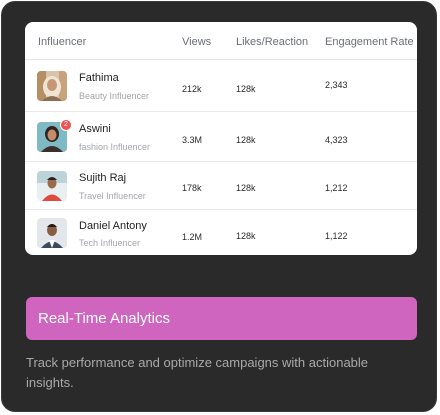 The image size is (440, 415). What do you see at coordinates (110, 243) in the screenshot?
I see `influencer-role: Tech Influencer` at bounding box center [110, 243].